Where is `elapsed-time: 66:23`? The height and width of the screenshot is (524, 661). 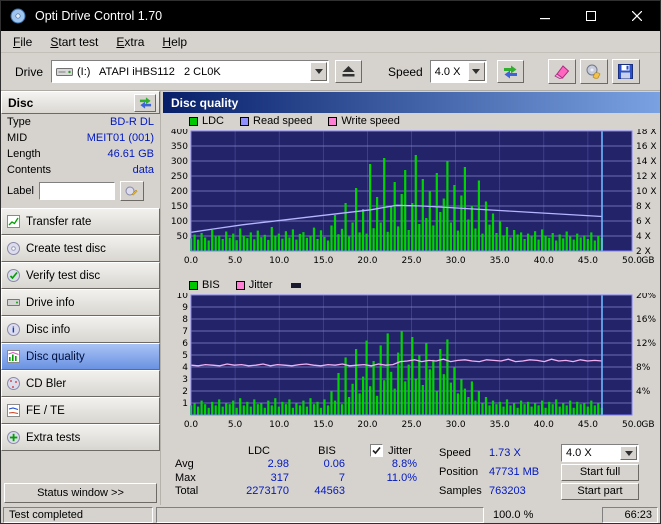
elapsed-time: 66:23 is located at coordinates (630, 515).